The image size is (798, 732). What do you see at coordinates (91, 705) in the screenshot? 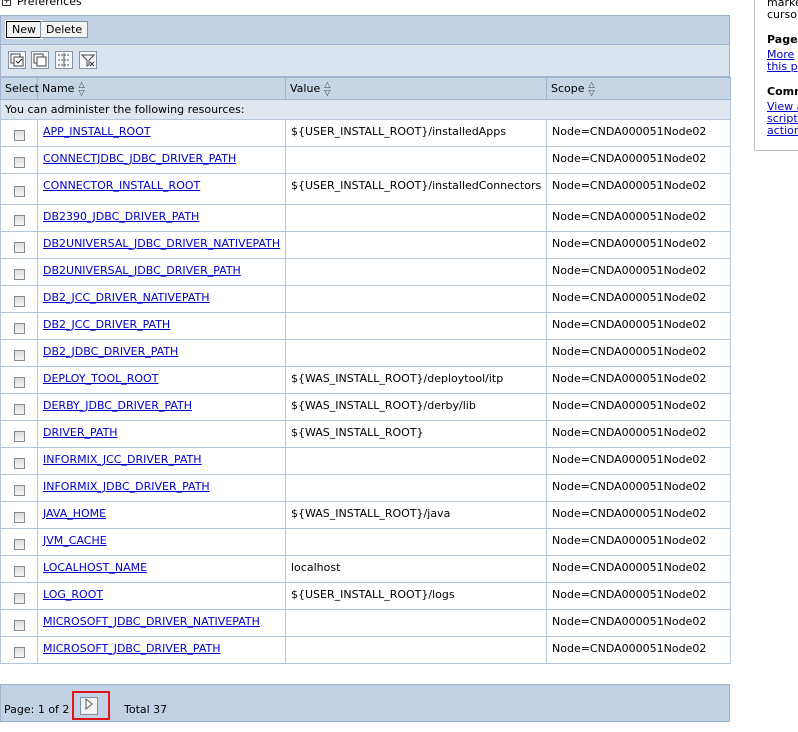
I see `highlight-box` at bounding box center [91, 705].